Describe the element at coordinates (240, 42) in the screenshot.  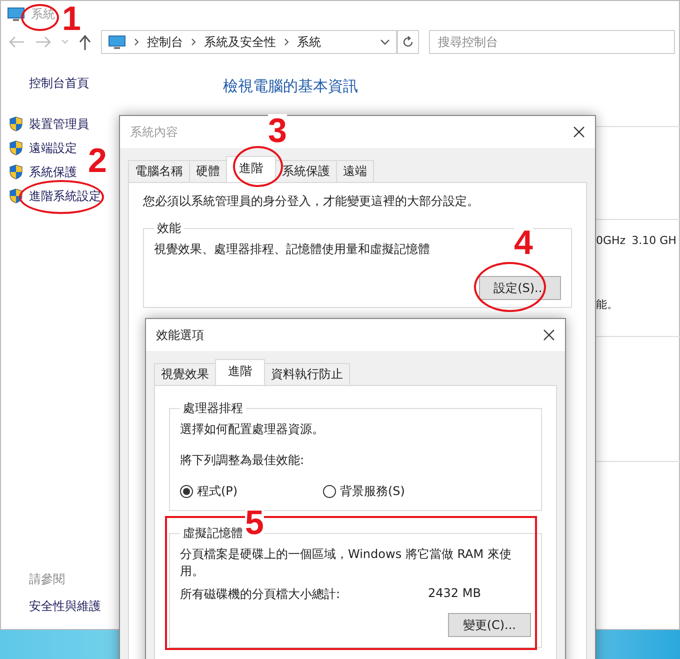
I see `breadcrumb-item: 系統及安全性` at that location.